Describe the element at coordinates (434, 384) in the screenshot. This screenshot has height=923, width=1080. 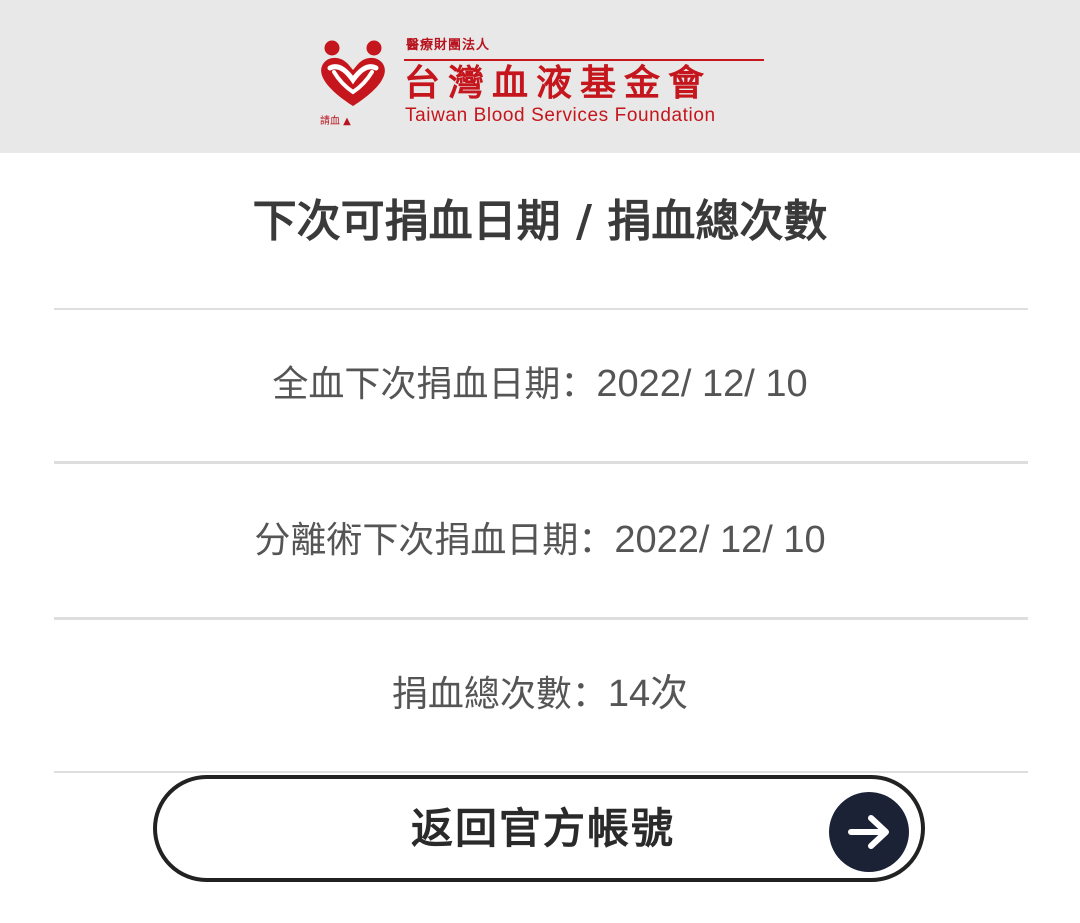
I see `whole-blood-next-date-label: 全血下次捐血日期：` at that location.